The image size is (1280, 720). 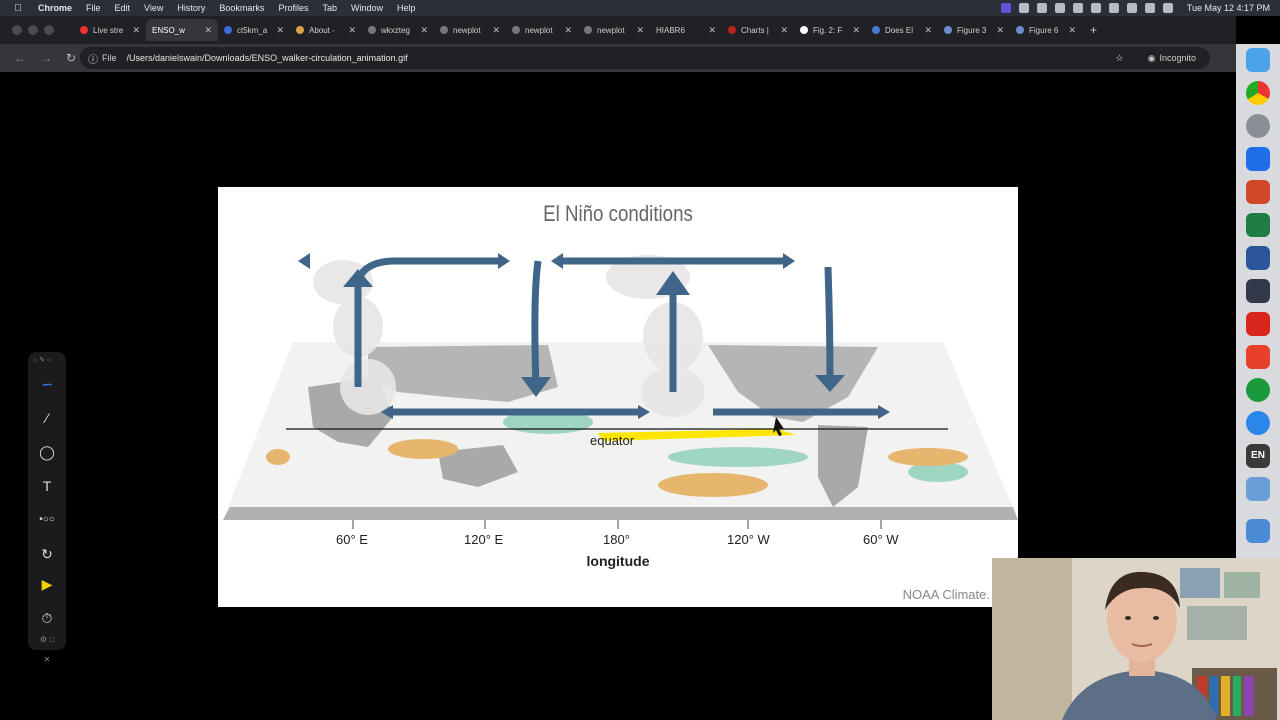 What do you see at coordinates (1258, 258) in the screenshot?
I see `word-icon` at bounding box center [1258, 258].